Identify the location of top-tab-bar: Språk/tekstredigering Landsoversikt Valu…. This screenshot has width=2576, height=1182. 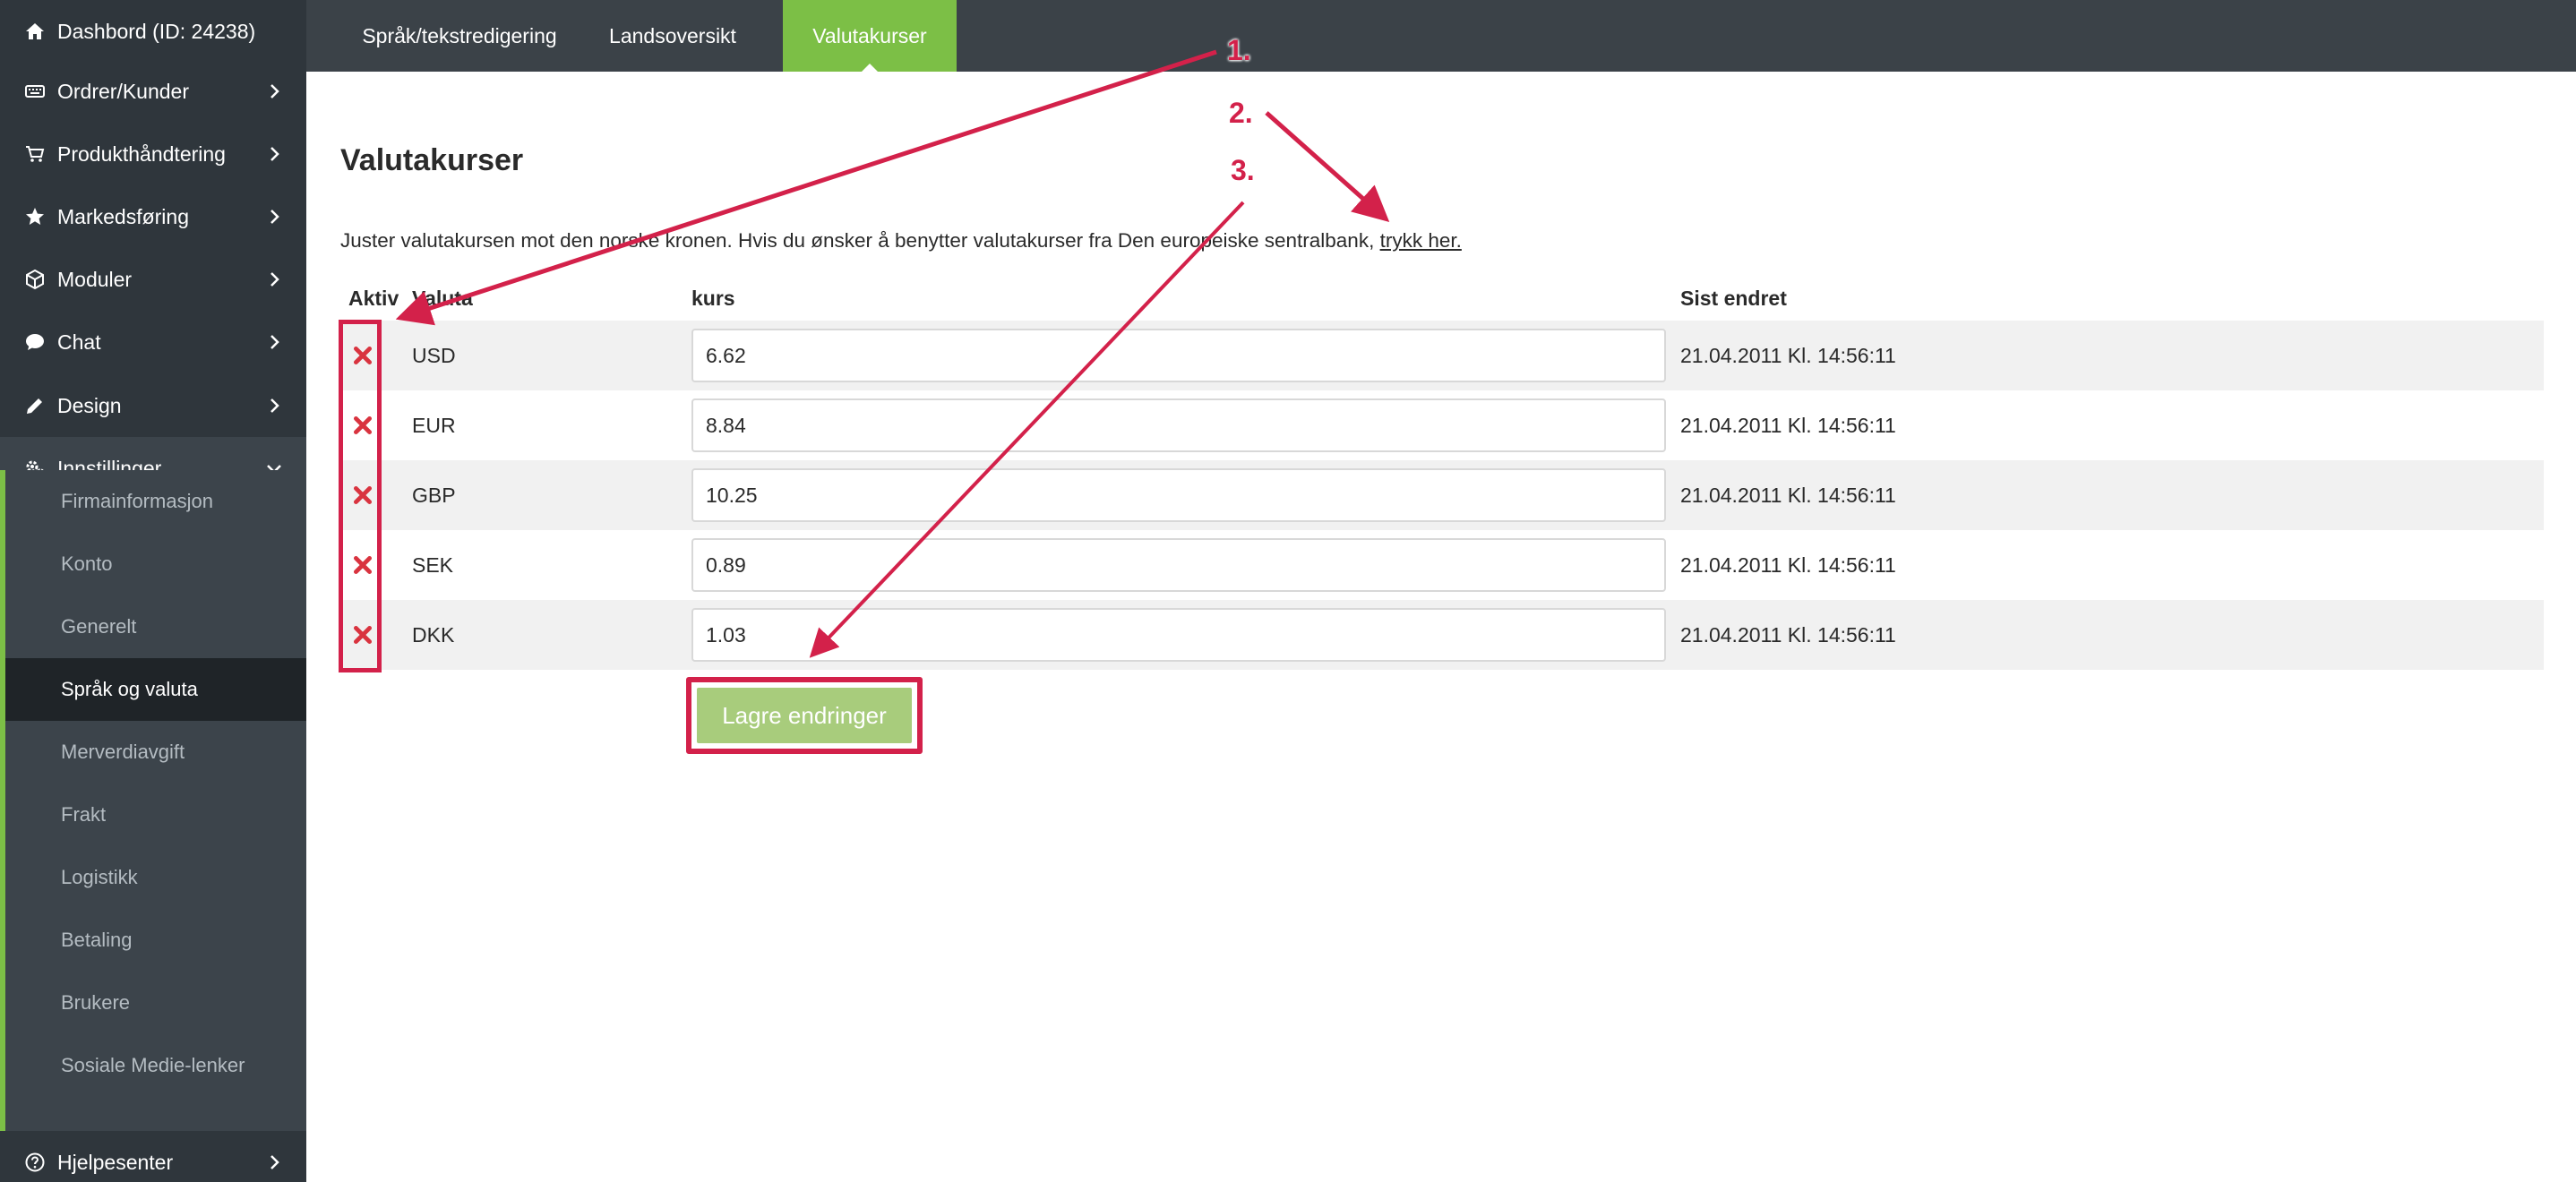
(1441, 36).